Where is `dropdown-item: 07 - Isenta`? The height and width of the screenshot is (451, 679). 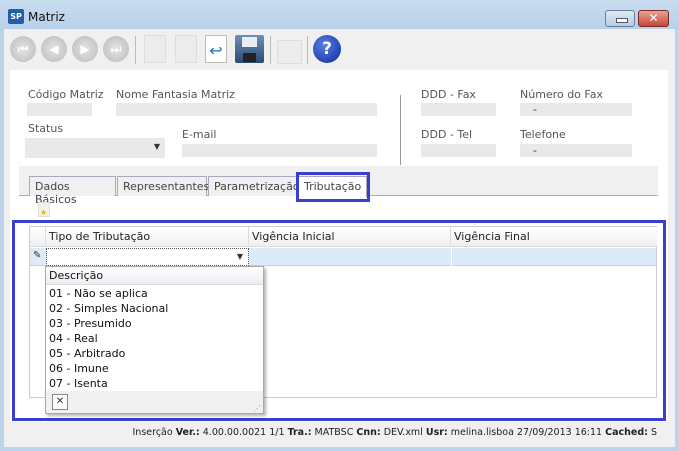 dropdown-item: 07 - Isenta is located at coordinates (78, 384).